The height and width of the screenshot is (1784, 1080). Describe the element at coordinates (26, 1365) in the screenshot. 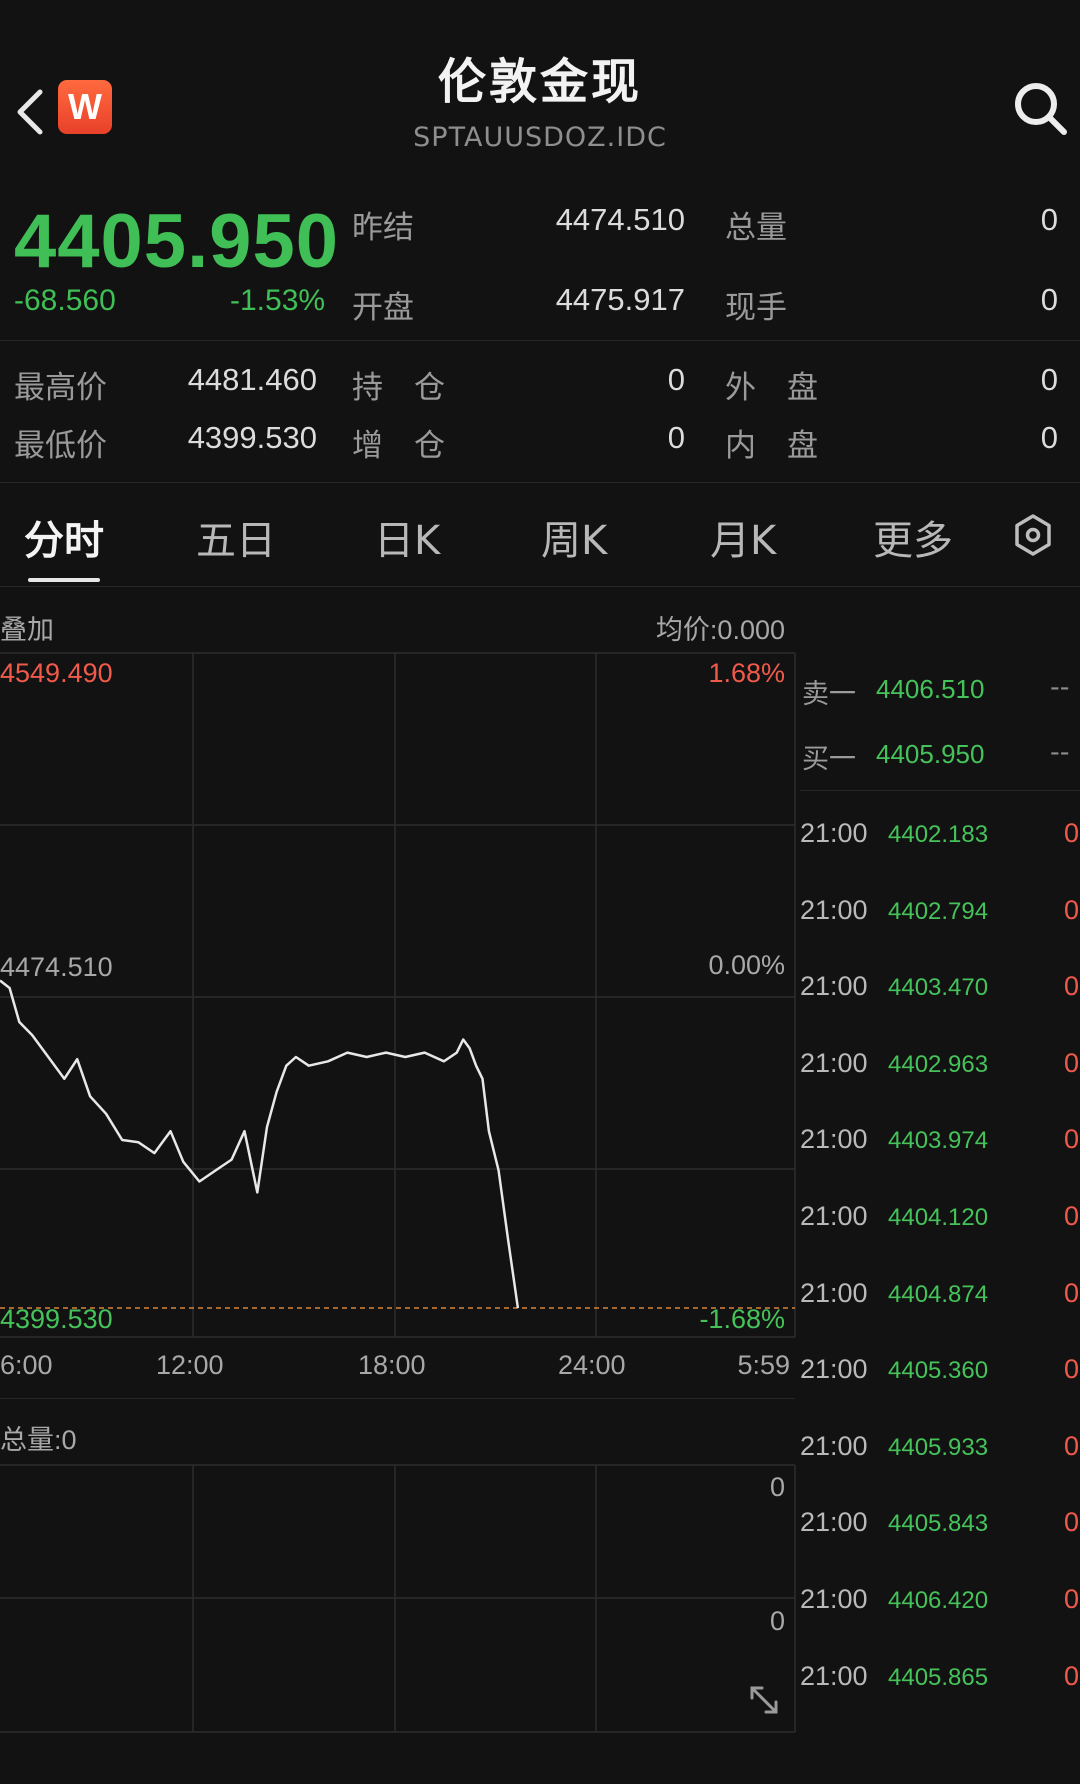

I see `x-label: 6:00` at that location.